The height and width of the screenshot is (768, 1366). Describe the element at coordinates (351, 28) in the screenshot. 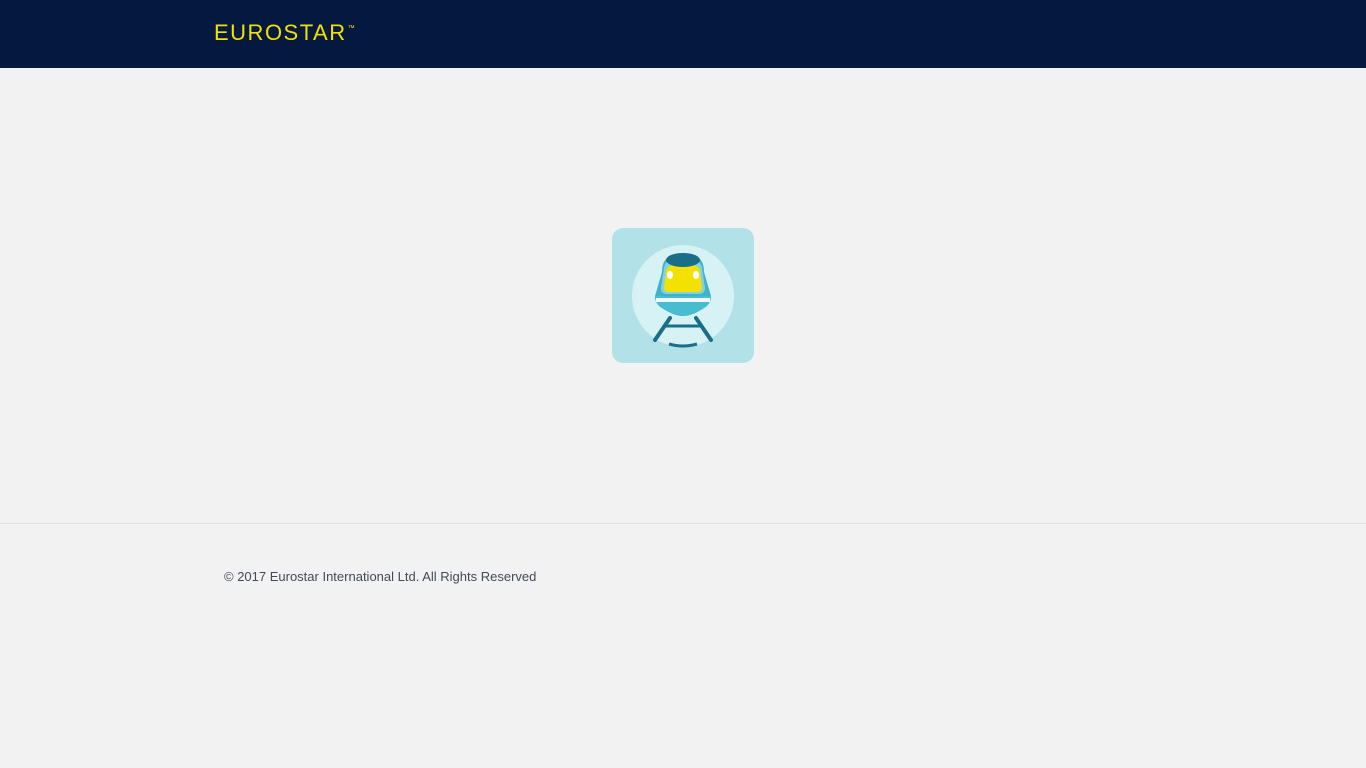

I see `logo-trademark: ™` at that location.